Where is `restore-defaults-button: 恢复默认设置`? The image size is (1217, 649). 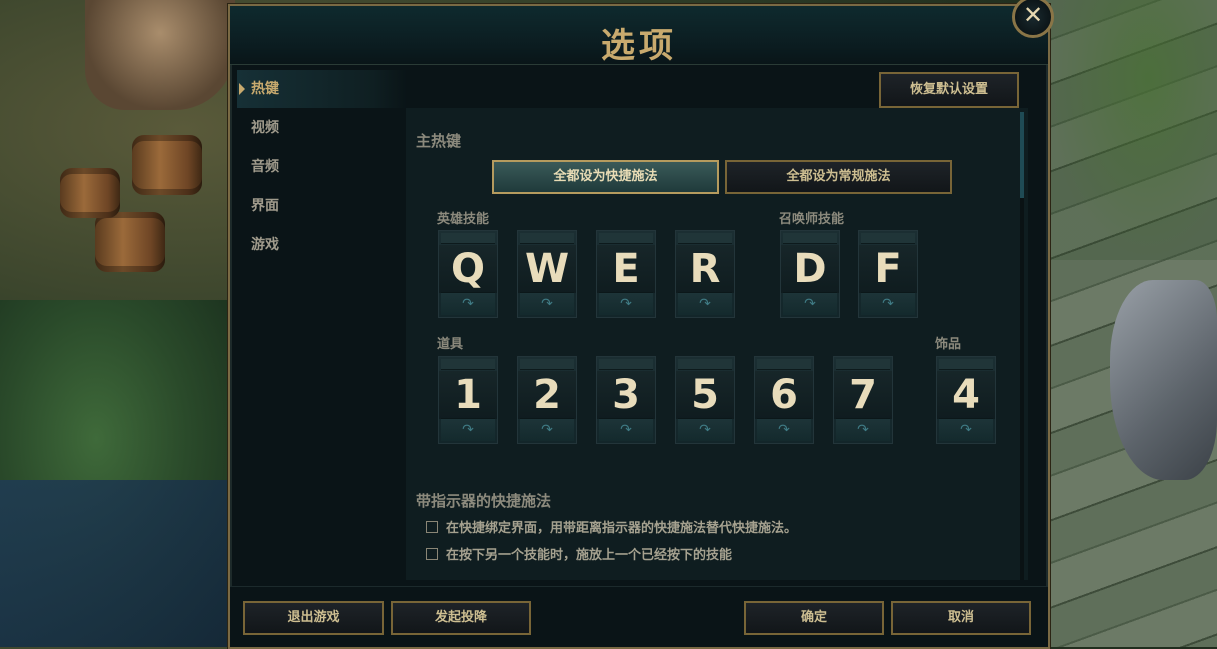 restore-defaults-button: 恢复默认设置 is located at coordinates (949, 90).